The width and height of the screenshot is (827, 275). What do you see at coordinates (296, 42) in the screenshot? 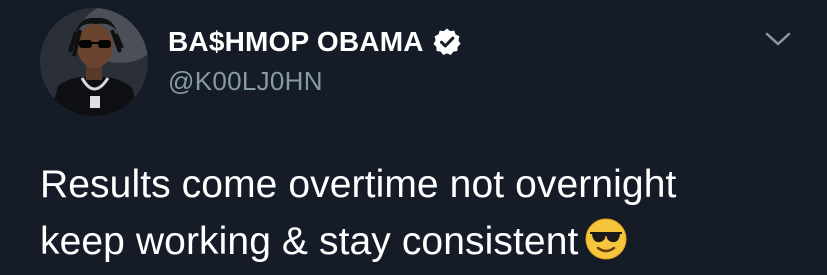
I see `display-name: BA$HMOP OBAMA` at bounding box center [296, 42].